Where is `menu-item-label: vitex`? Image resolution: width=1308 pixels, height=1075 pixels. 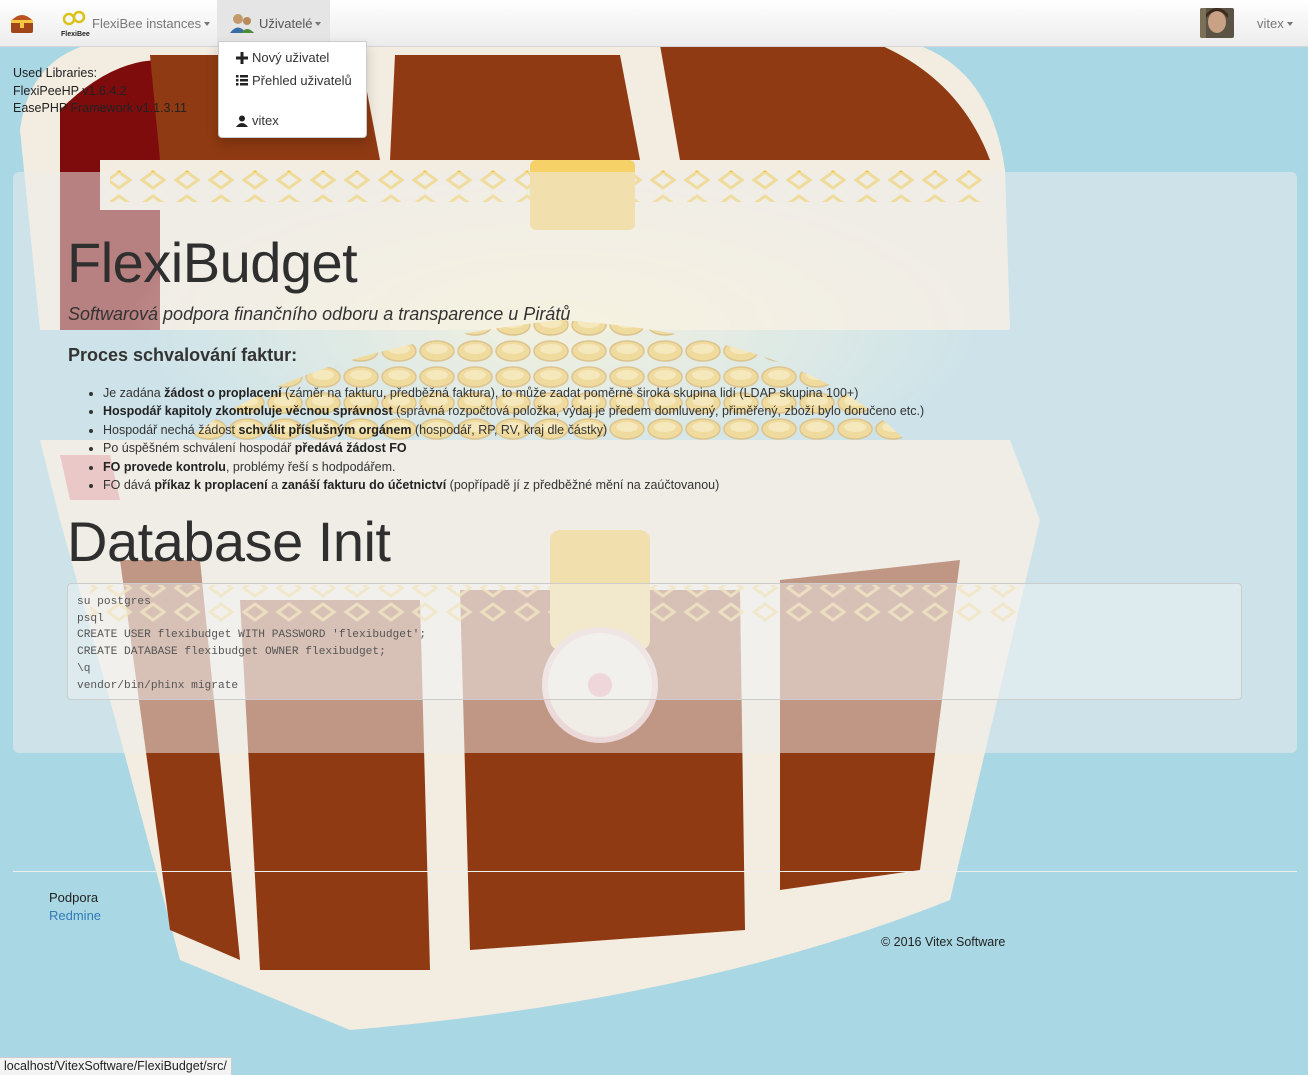
menu-item-label: vitex is located at coordinates (265, 120).